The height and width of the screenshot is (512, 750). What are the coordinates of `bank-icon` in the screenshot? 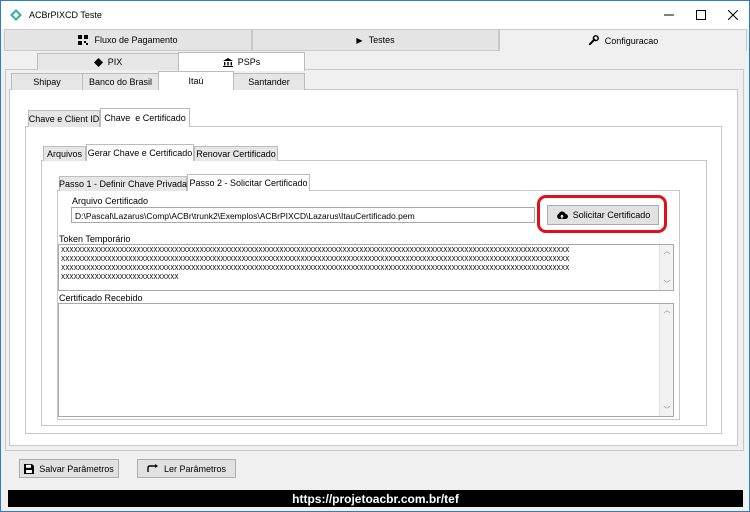 It's located at (227, 62).